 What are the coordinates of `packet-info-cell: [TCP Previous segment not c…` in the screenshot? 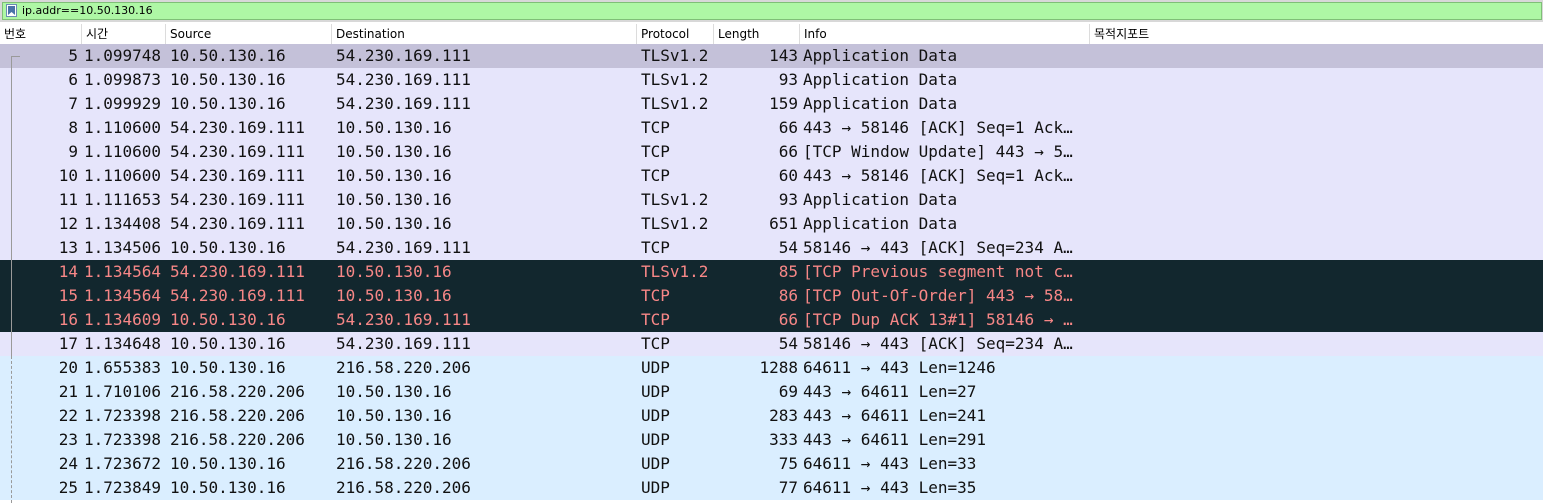 It's located at (938, 271).